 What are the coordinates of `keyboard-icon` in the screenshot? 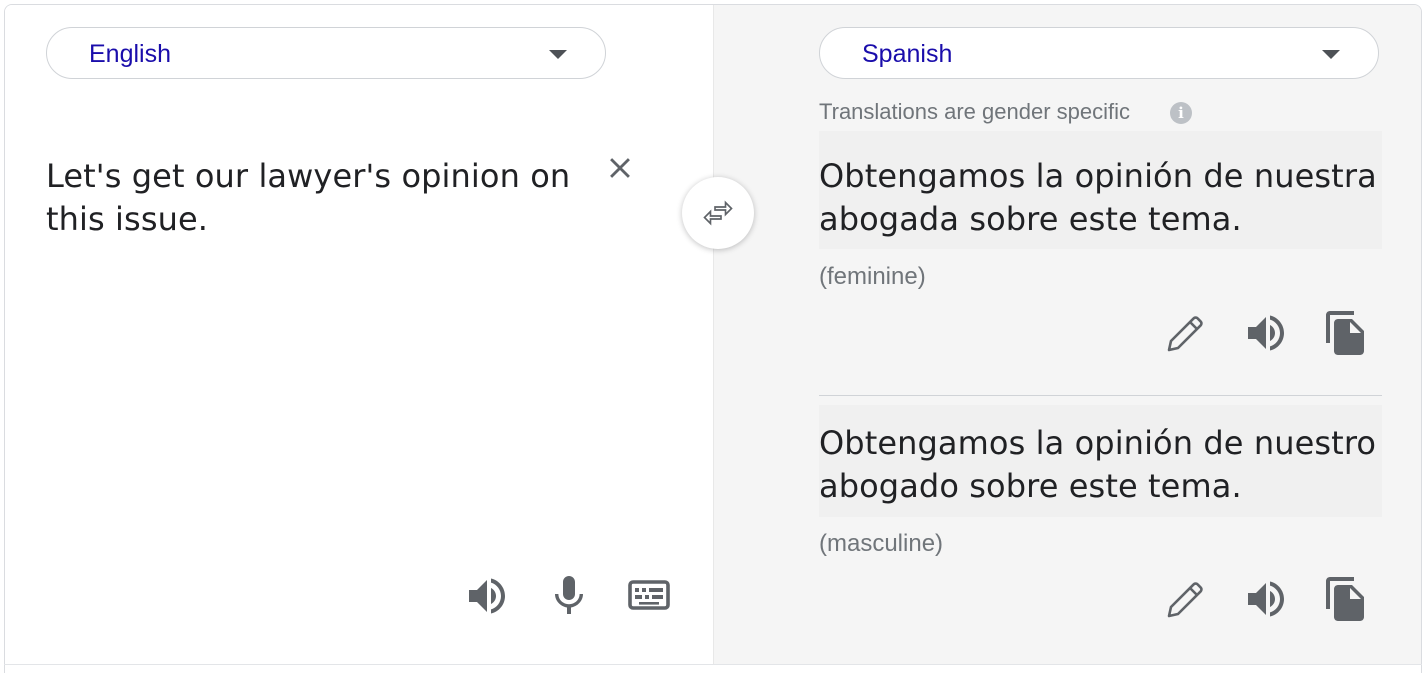 It's located at (649, 595).